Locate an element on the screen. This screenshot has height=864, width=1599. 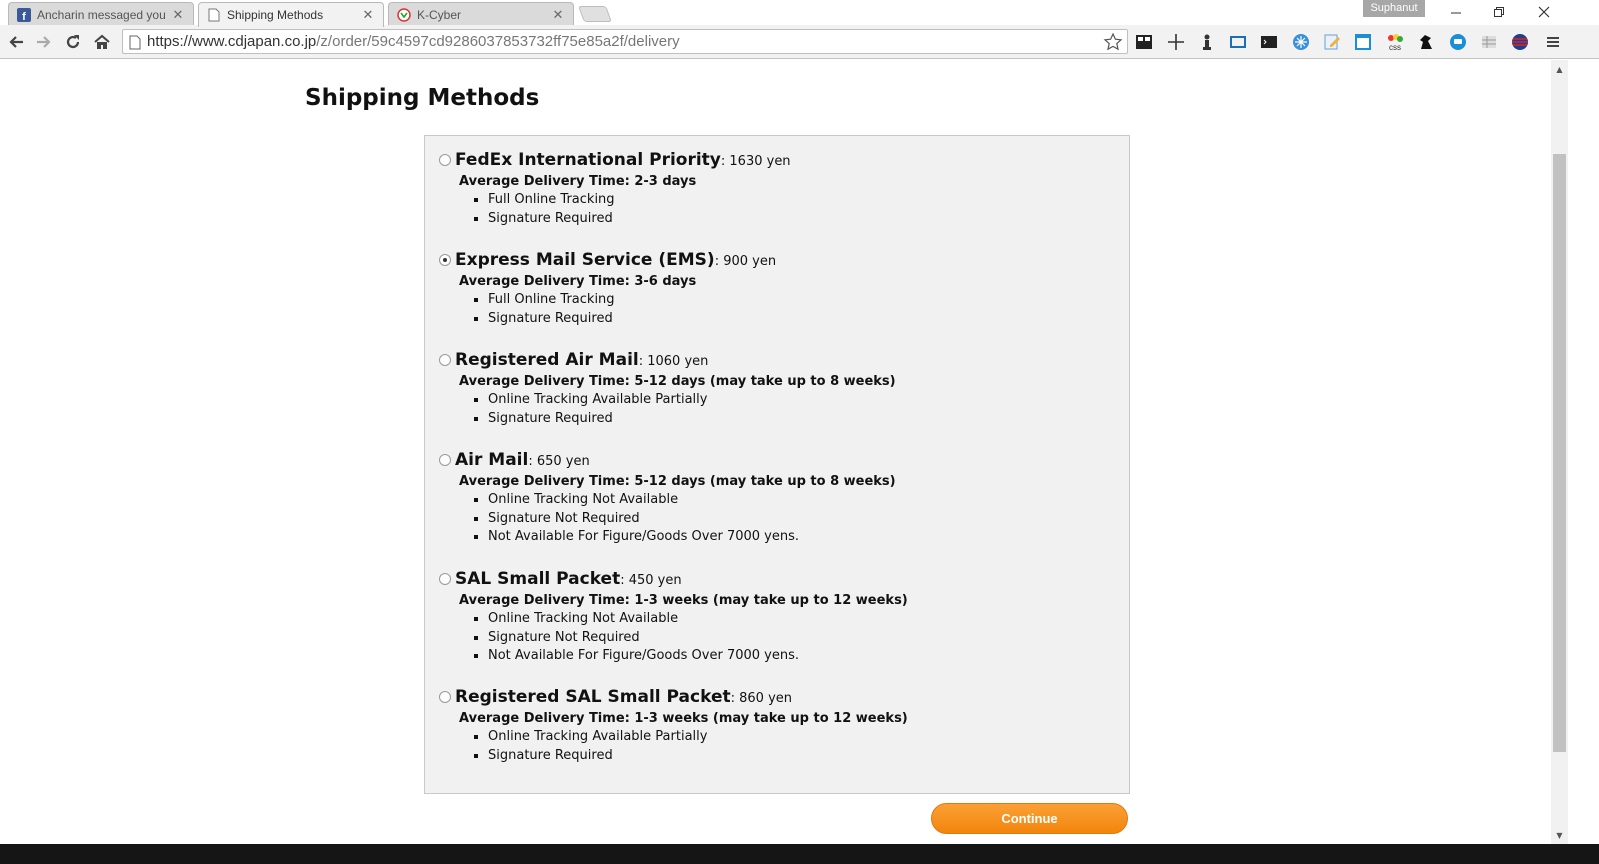
method-name-text: Express Mail Service (EMS) is located at coordinates (585, 260).